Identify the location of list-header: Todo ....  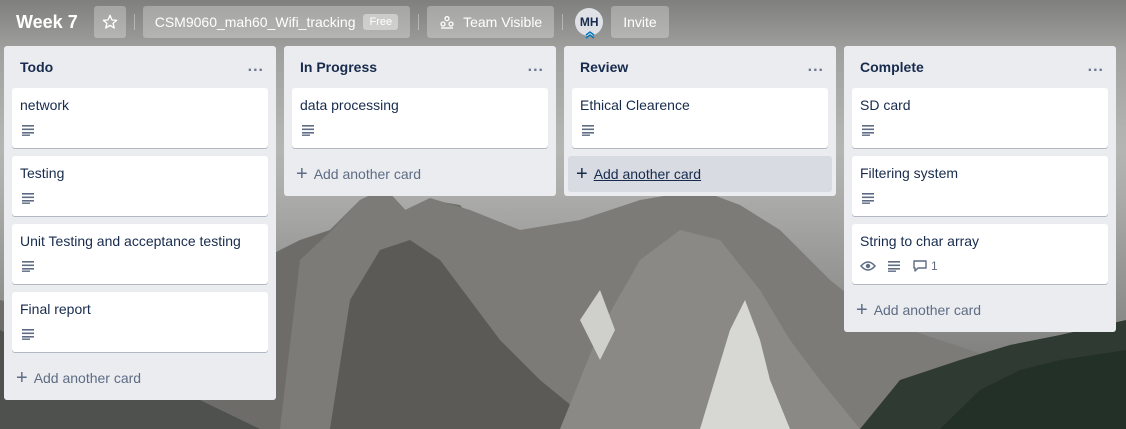
(140, 67).